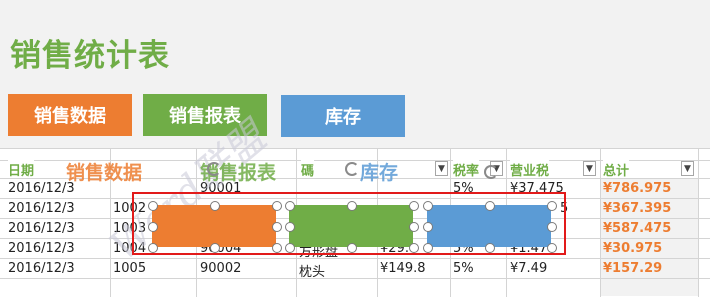  I want to click on blue-shape, so click(489, 226).